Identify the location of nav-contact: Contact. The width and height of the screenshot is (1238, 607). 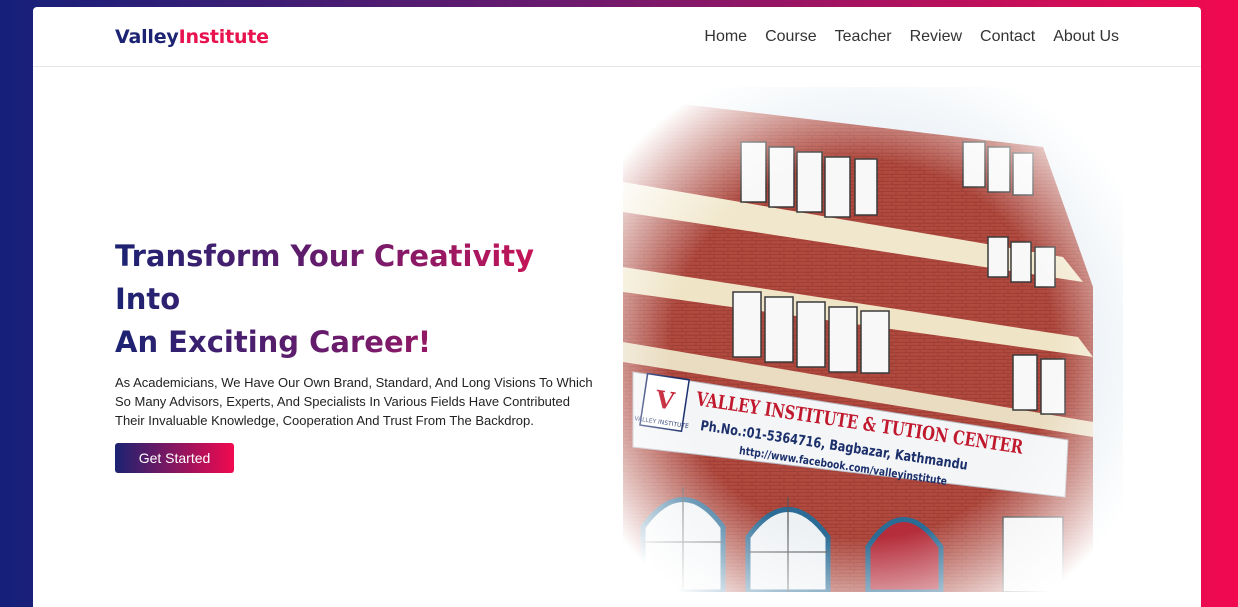
(1007, 37).